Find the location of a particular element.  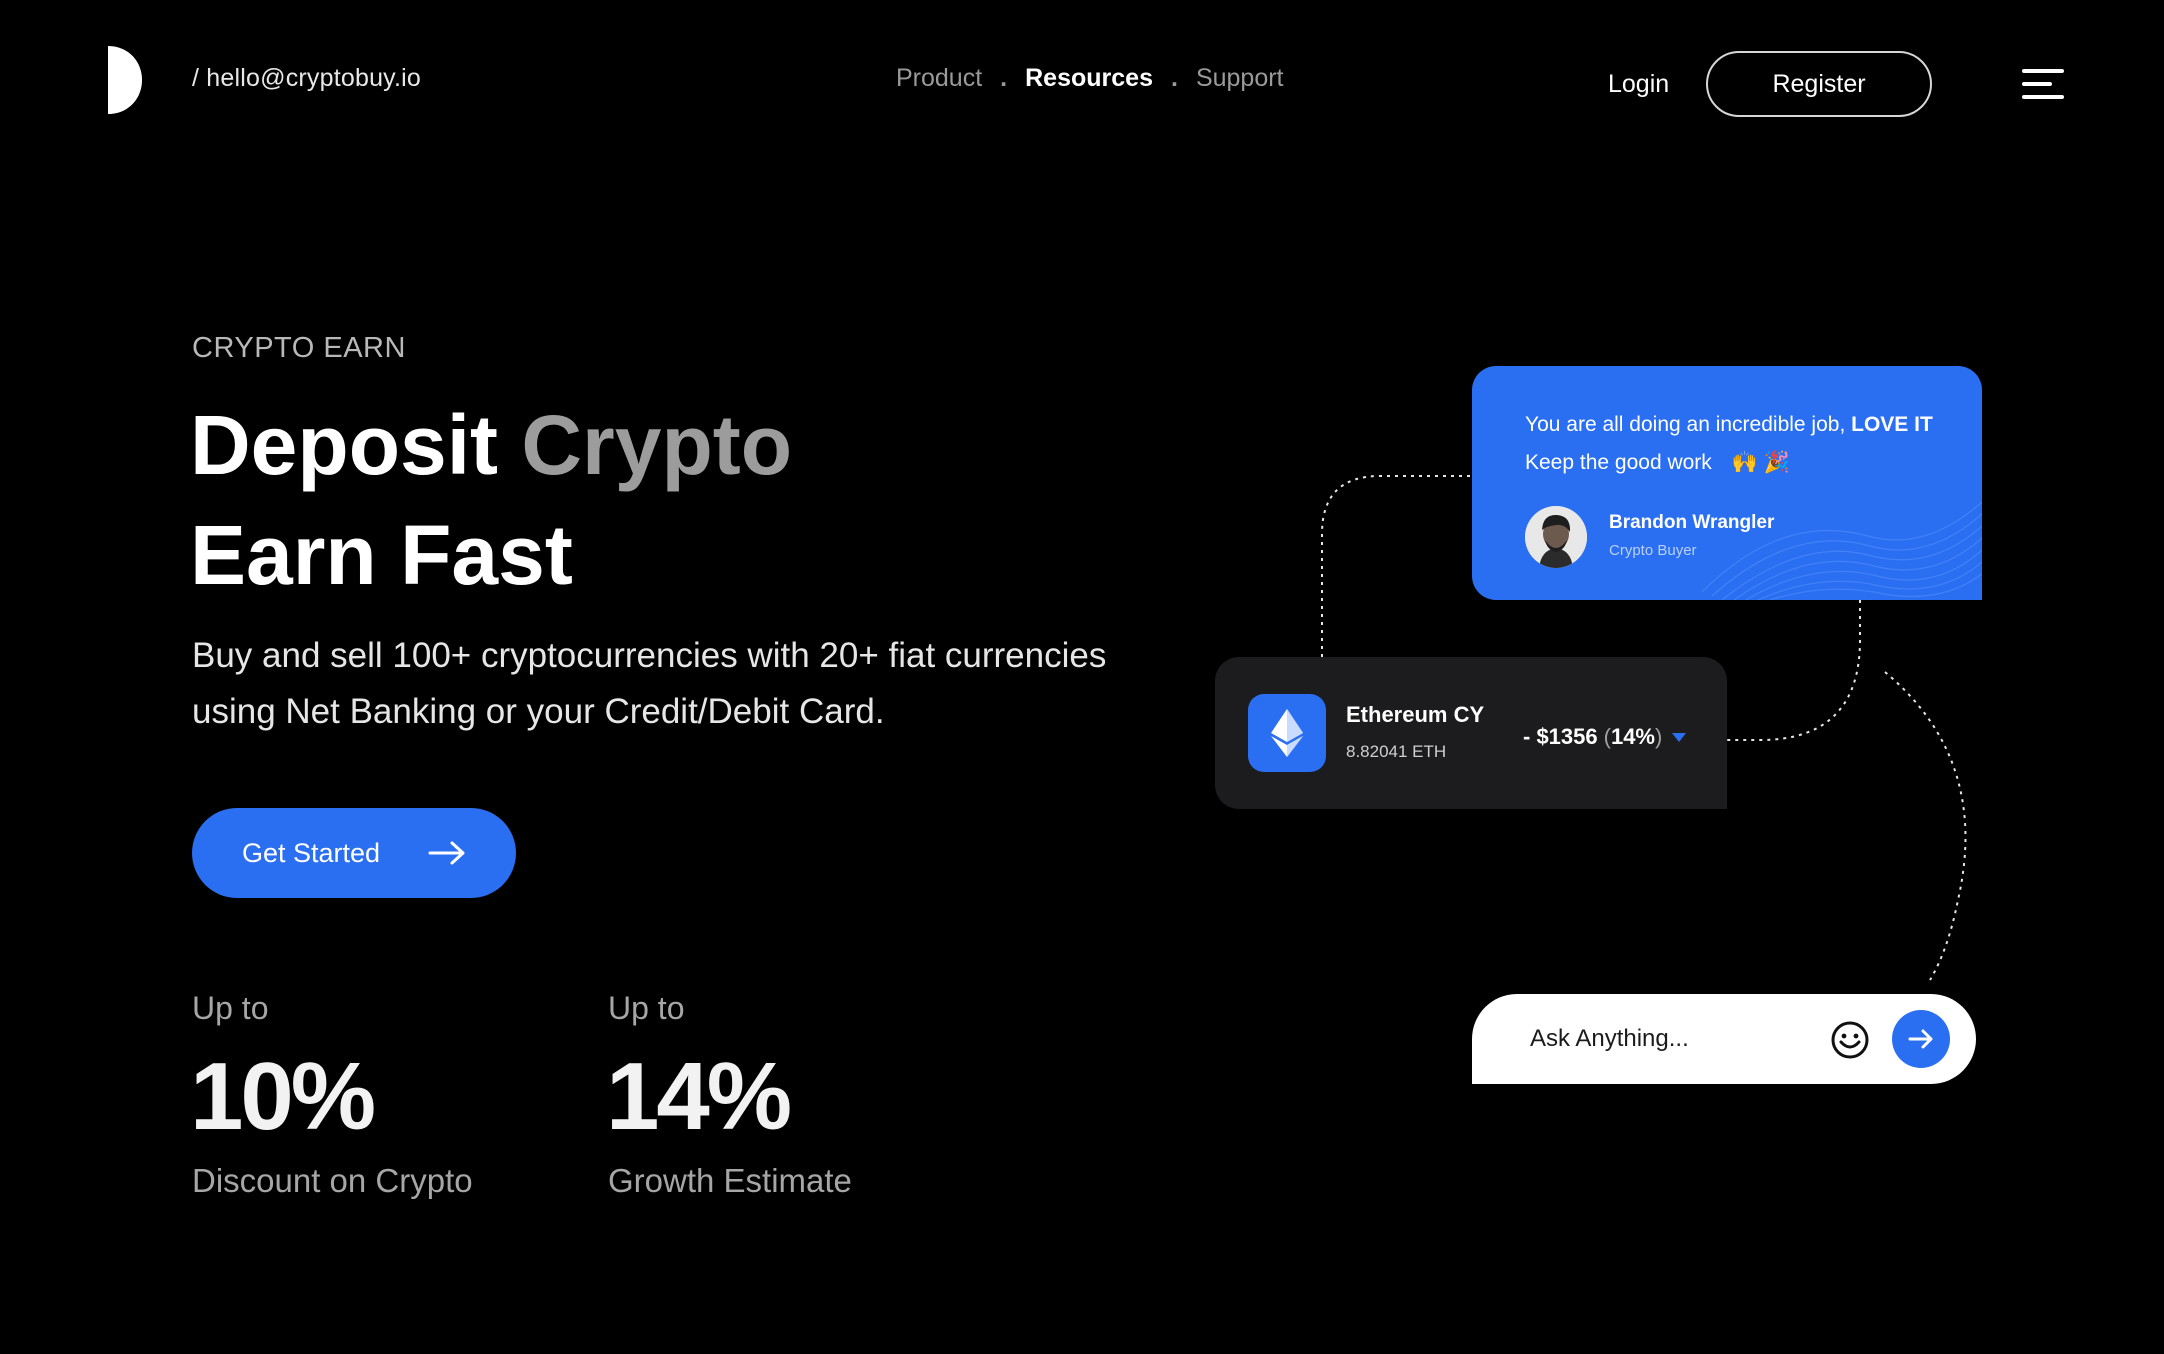

celebrate-emojis: 🙌 🎉 is located at coordinates (1760, 462).